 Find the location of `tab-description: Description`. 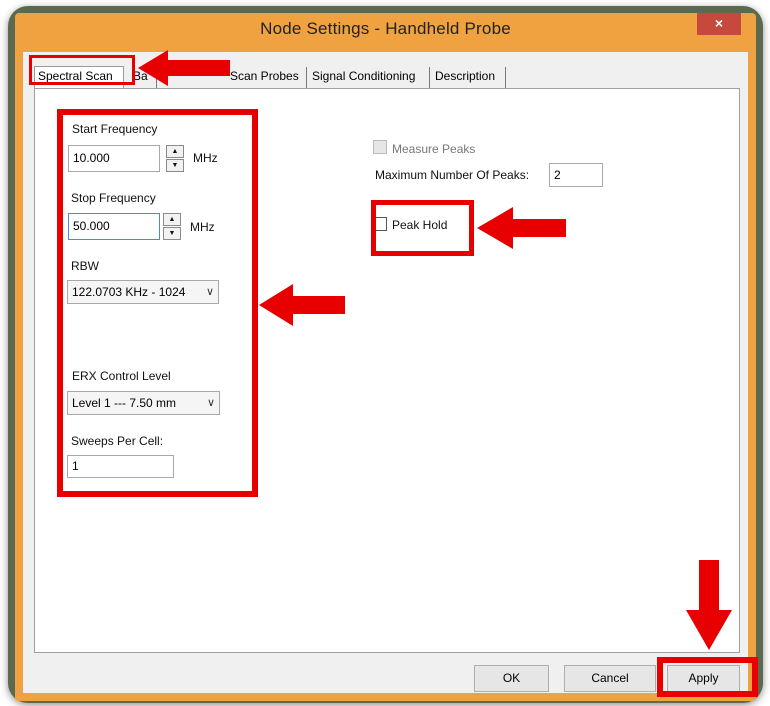

tab-description: Description is located at coordinates (469, 77).